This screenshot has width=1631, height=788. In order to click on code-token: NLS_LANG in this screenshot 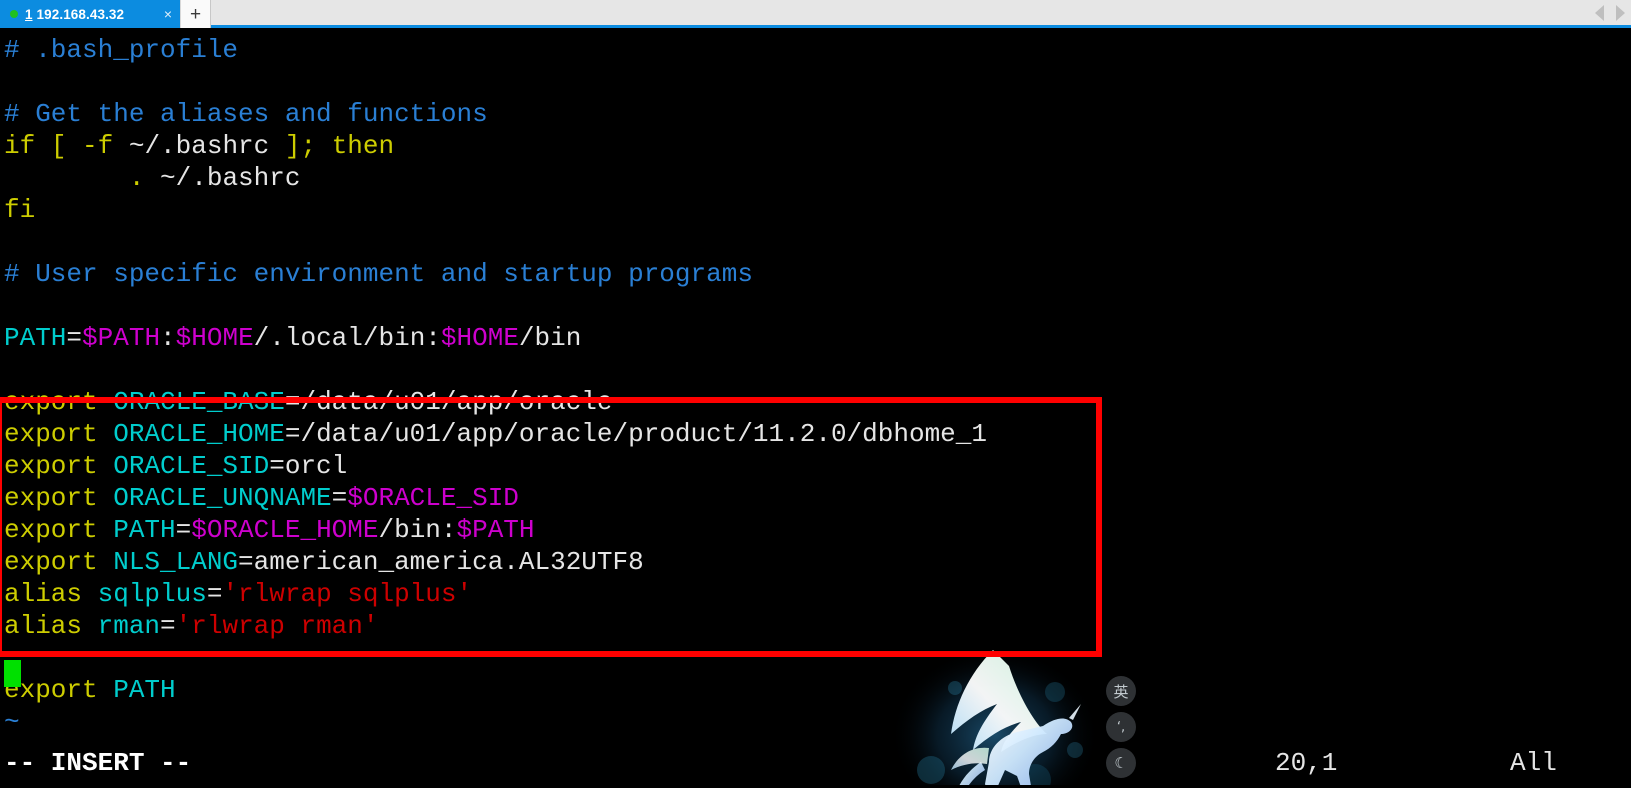, I will do `click(176, 562)`.